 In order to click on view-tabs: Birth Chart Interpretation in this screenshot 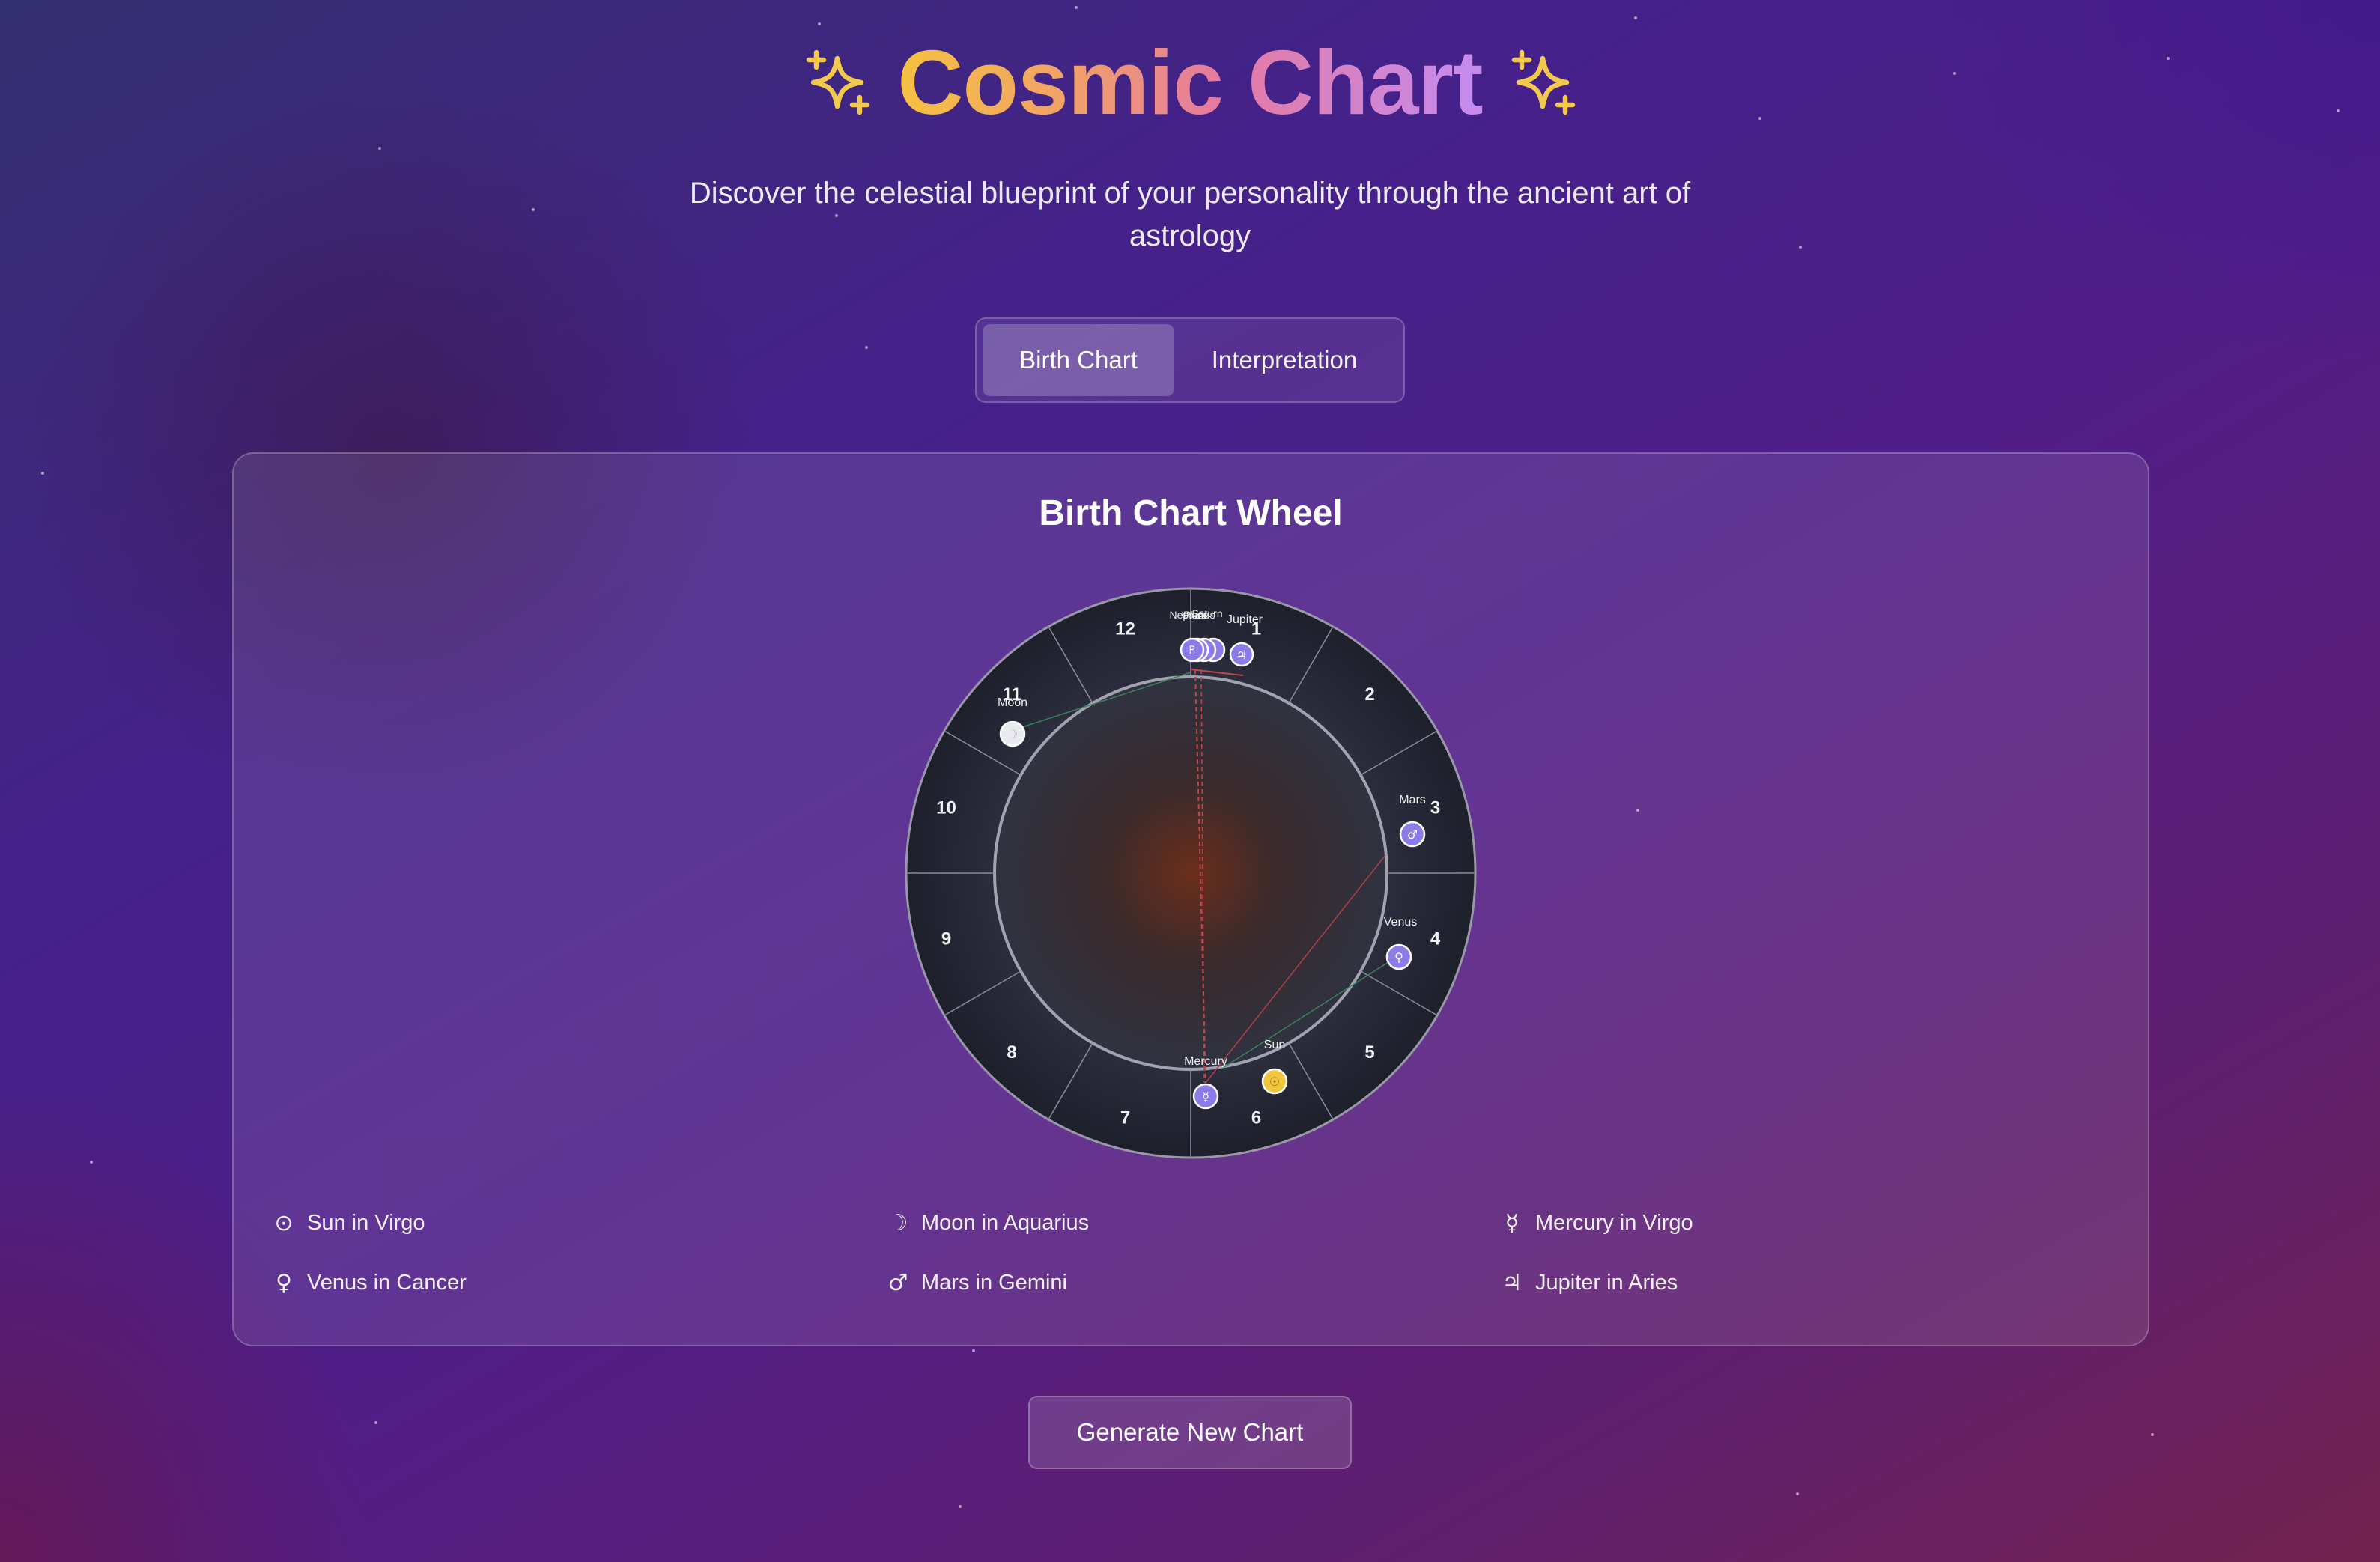, I will do `click(1190, 360)`.